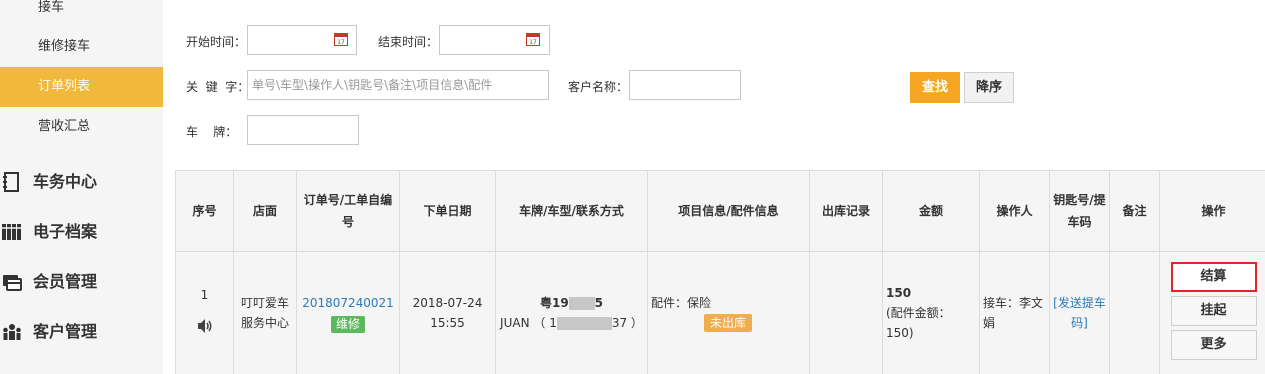 The width and height of the screenshot is (1265, 374). I want to click on cell-remark, so click(1134, 312).